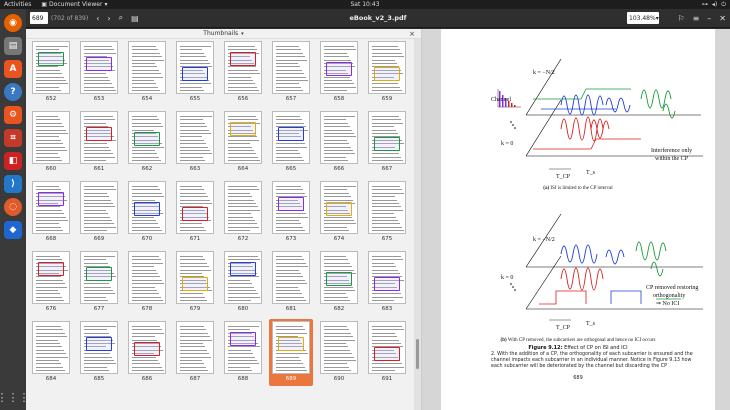 The image size is (730, 410). Describe the element at coordinates (106, 4) in the screenshot. I see `chevron-down-icon: ▾` at that location.